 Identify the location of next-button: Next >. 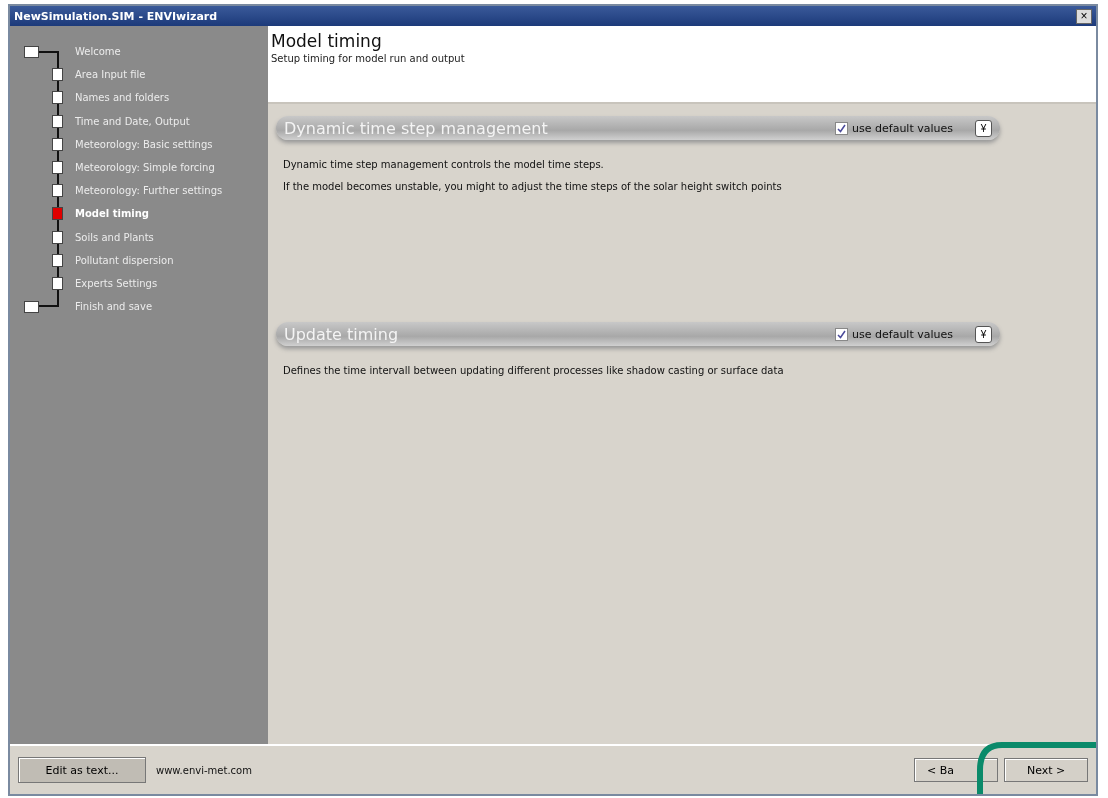
(1046, 770).